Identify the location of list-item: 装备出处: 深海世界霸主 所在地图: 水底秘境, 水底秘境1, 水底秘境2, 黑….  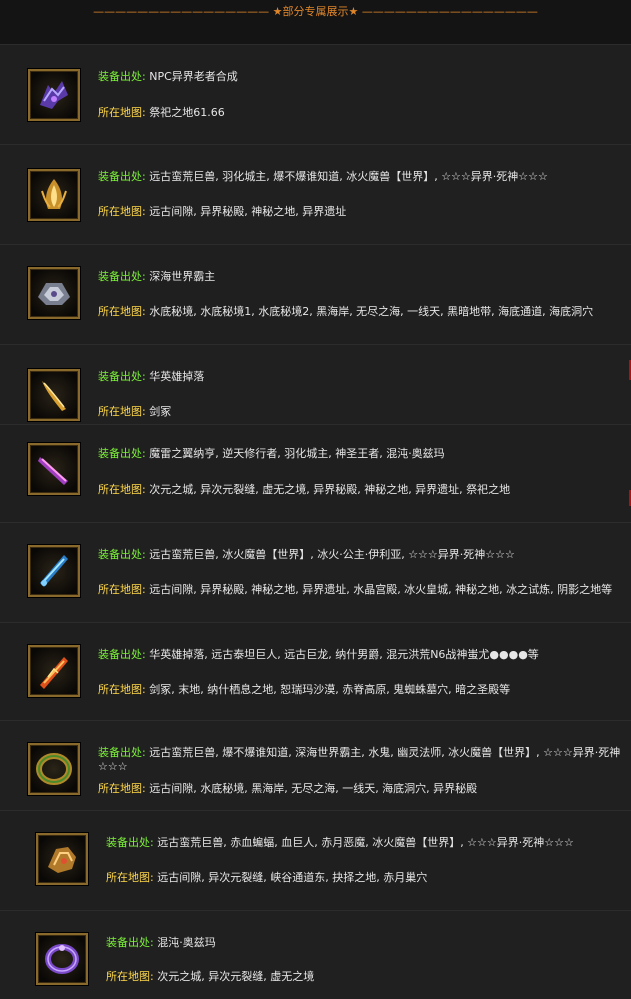
(315, 294).